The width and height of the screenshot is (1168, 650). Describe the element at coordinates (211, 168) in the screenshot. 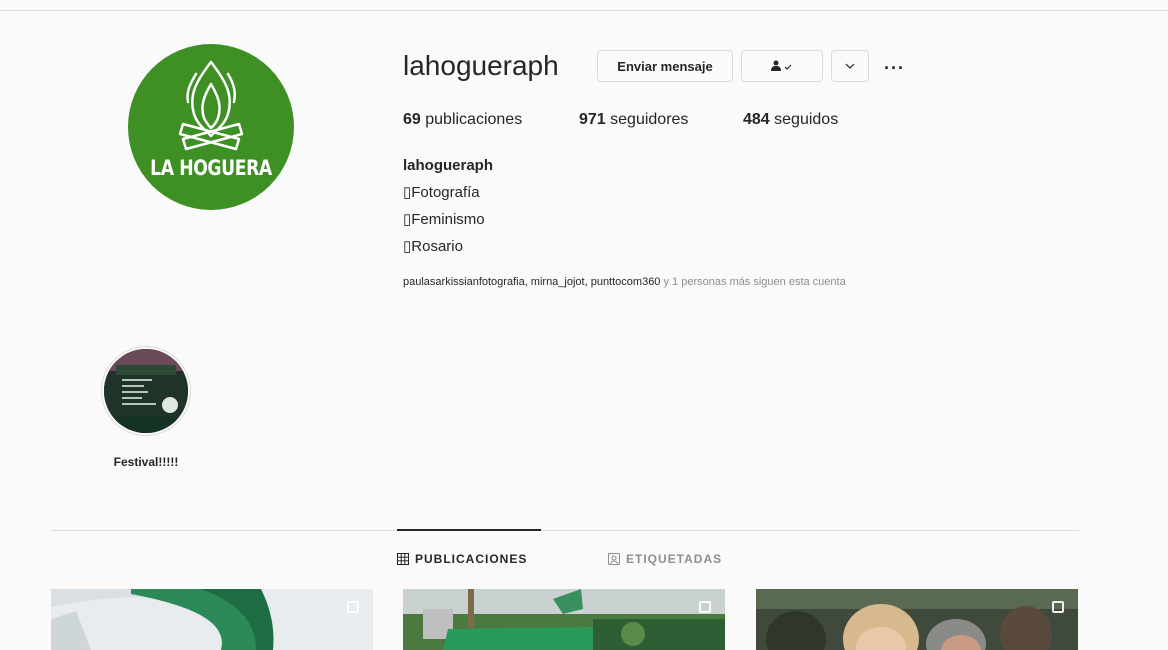

I see `avatar-logo-text: LA HOGUERA` at that location.